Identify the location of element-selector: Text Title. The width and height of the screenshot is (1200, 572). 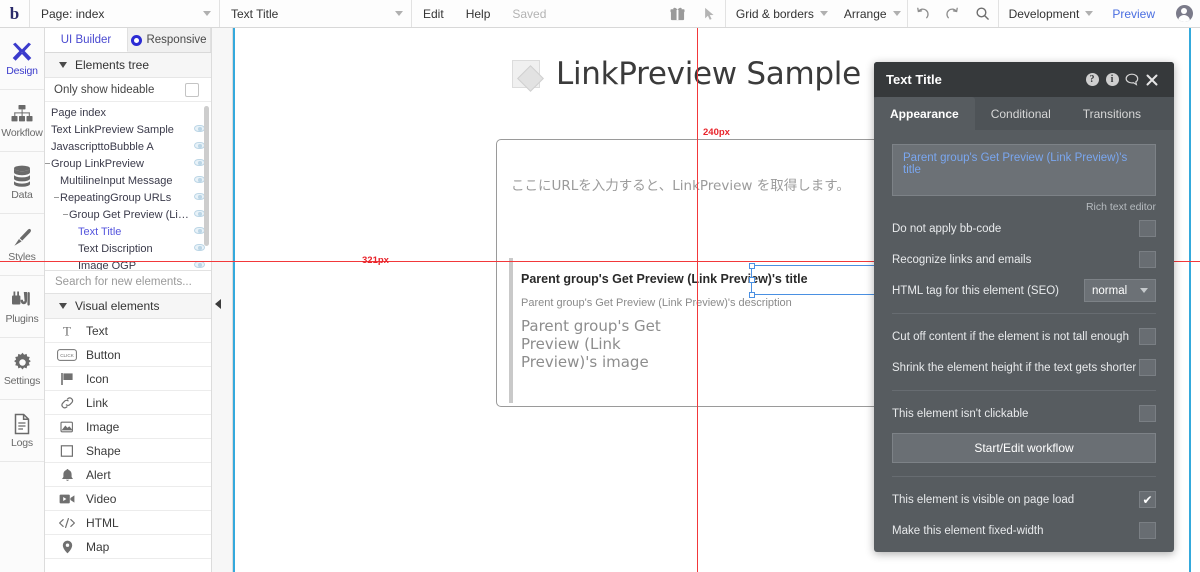
(316, 13).